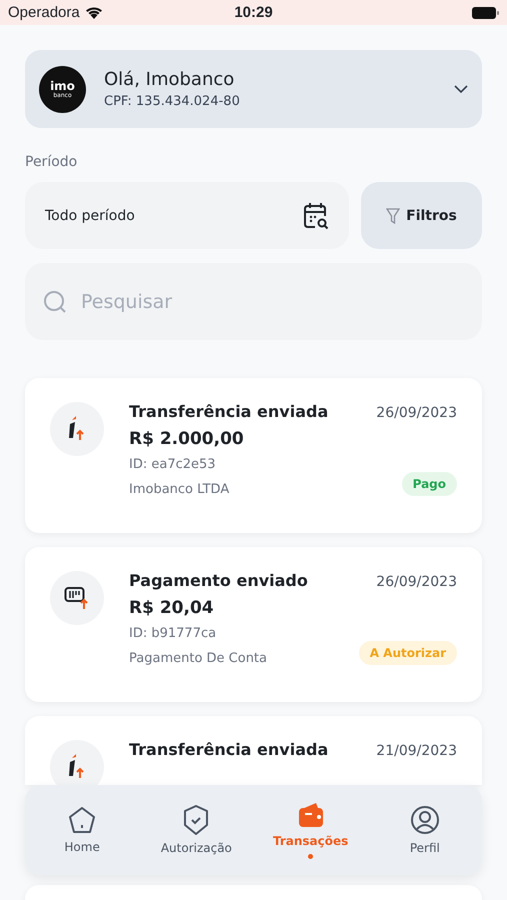  Describe the element at coordinates (429, 484) in the screenshot. I see `status-badge: Pago` at that location.